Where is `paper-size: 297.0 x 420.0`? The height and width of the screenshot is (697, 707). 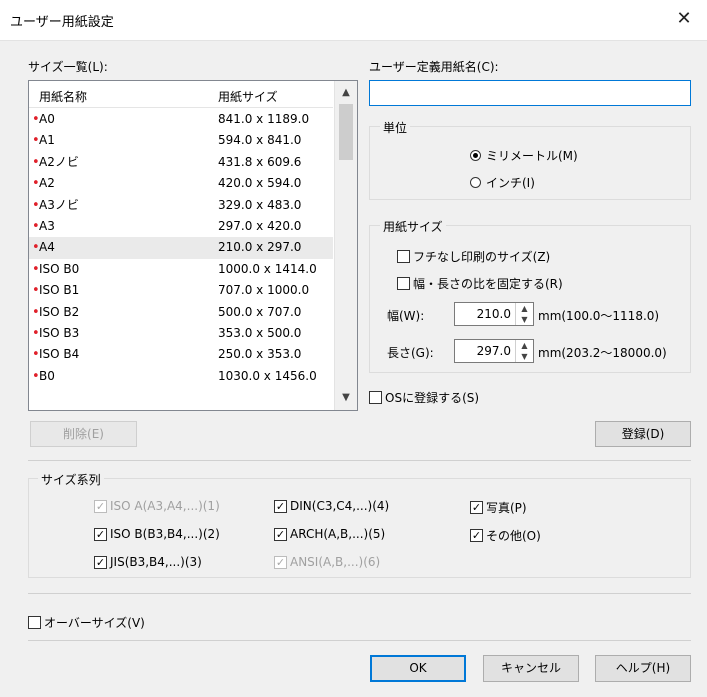 paper-size: 297.0 x 420.0 is located at coordinates (260, 225).